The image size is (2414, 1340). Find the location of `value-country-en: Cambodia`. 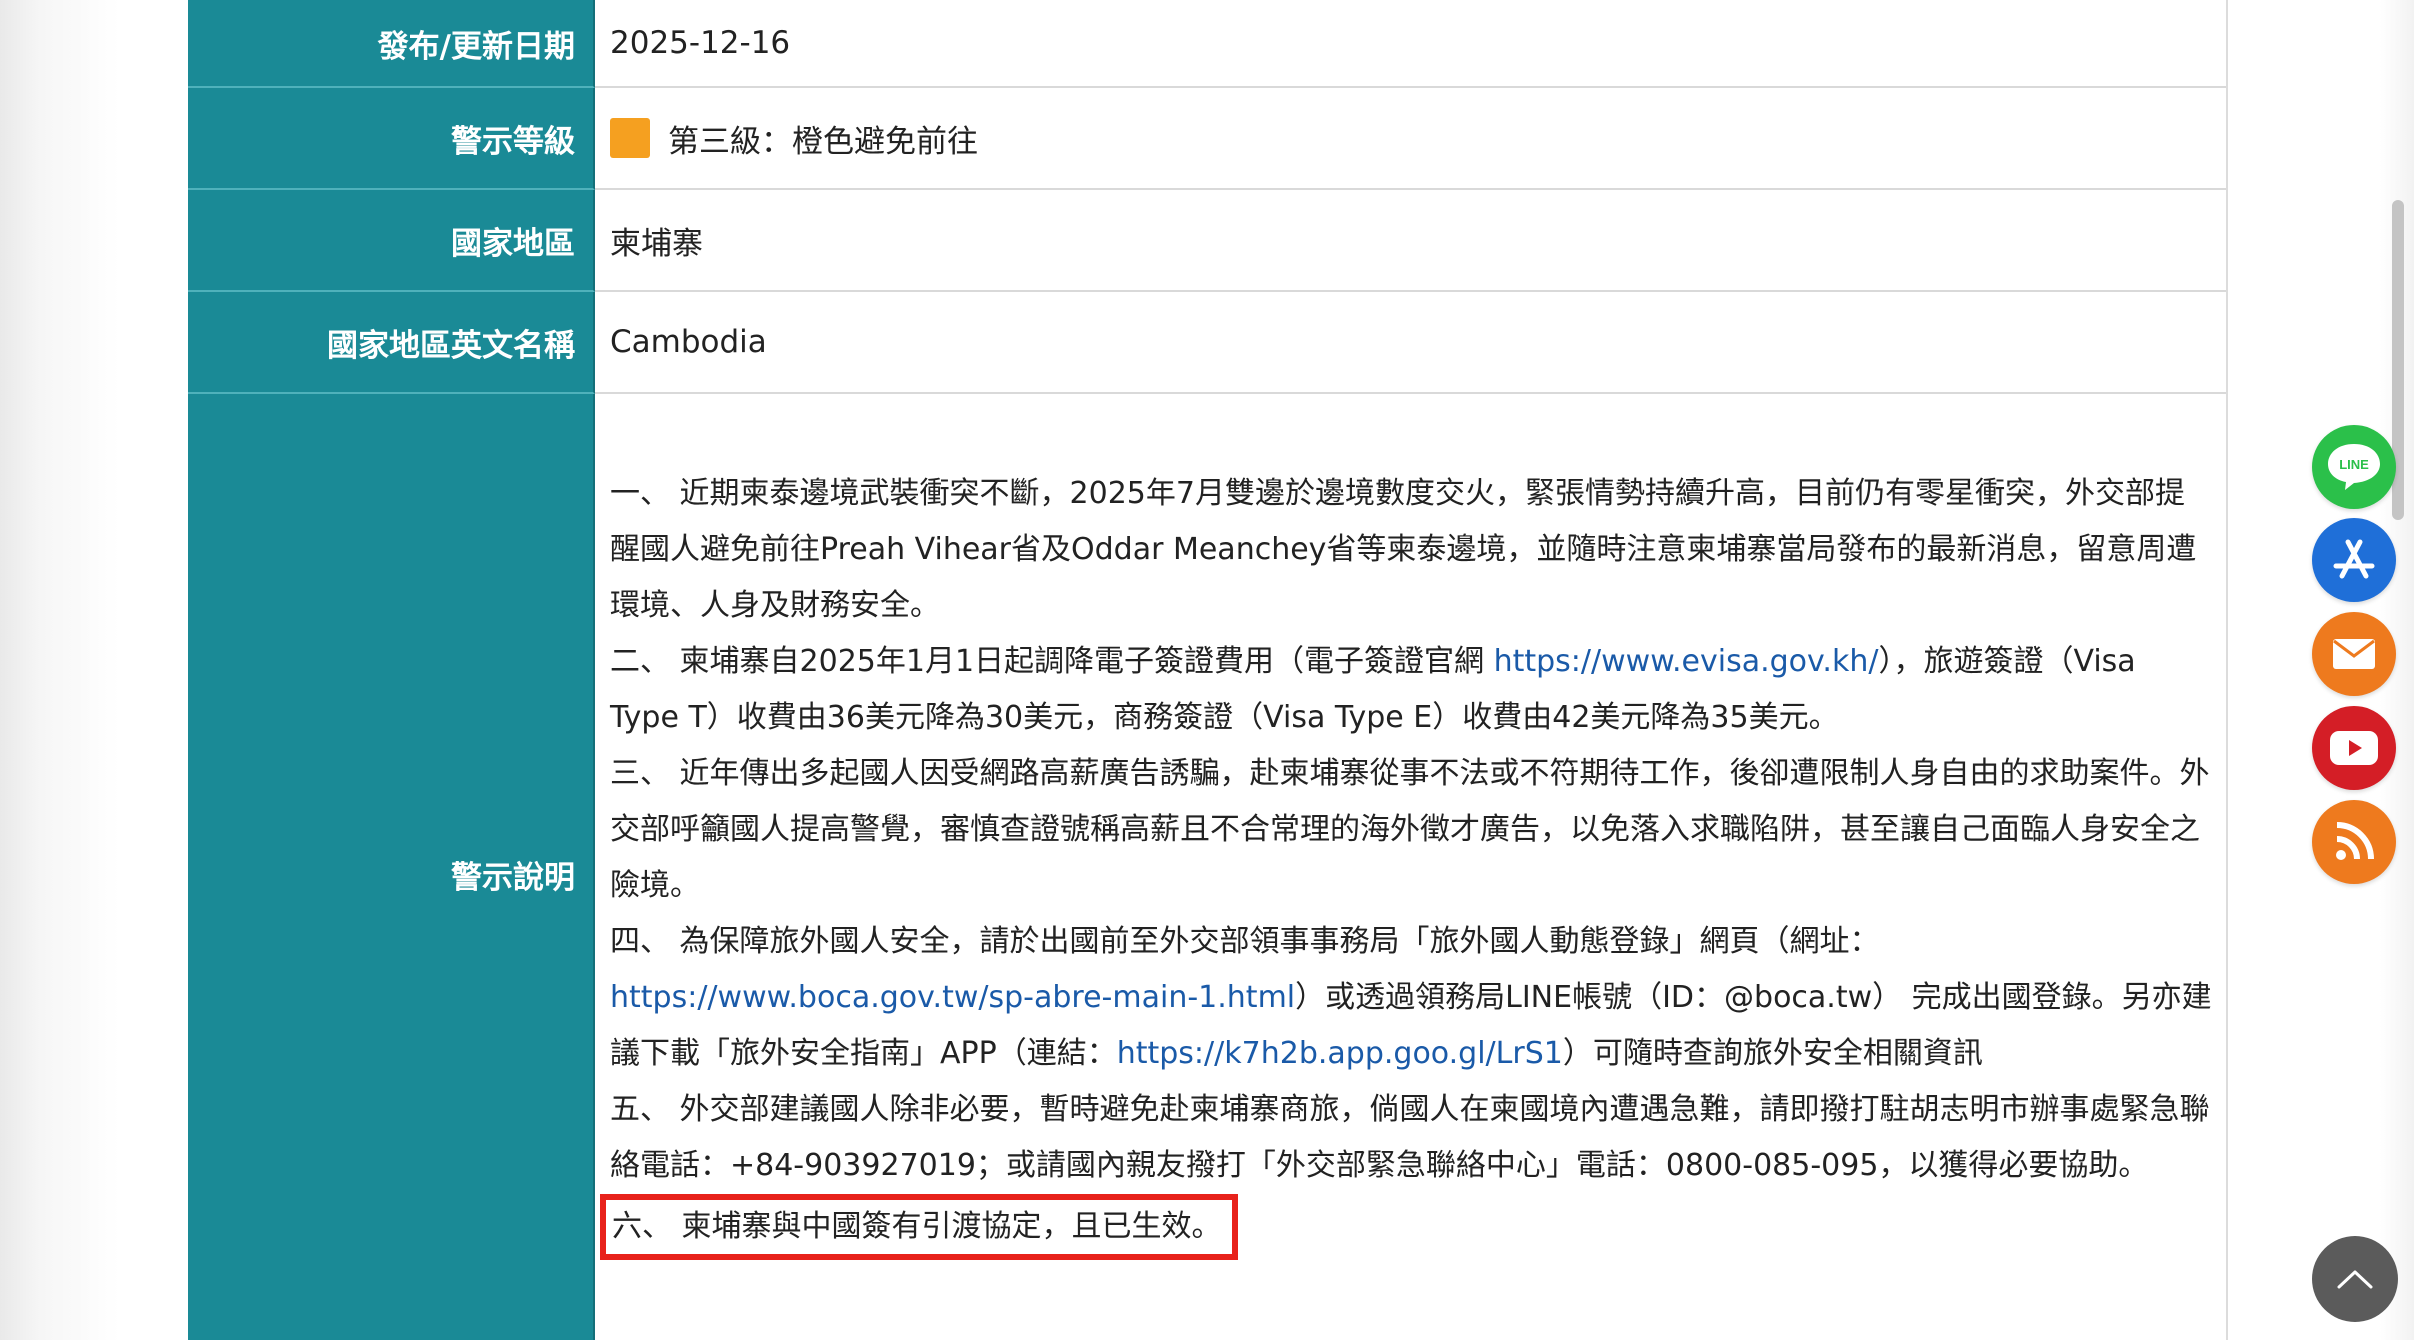

value-country-en: Cambodia is located at coordinates (688, 342).